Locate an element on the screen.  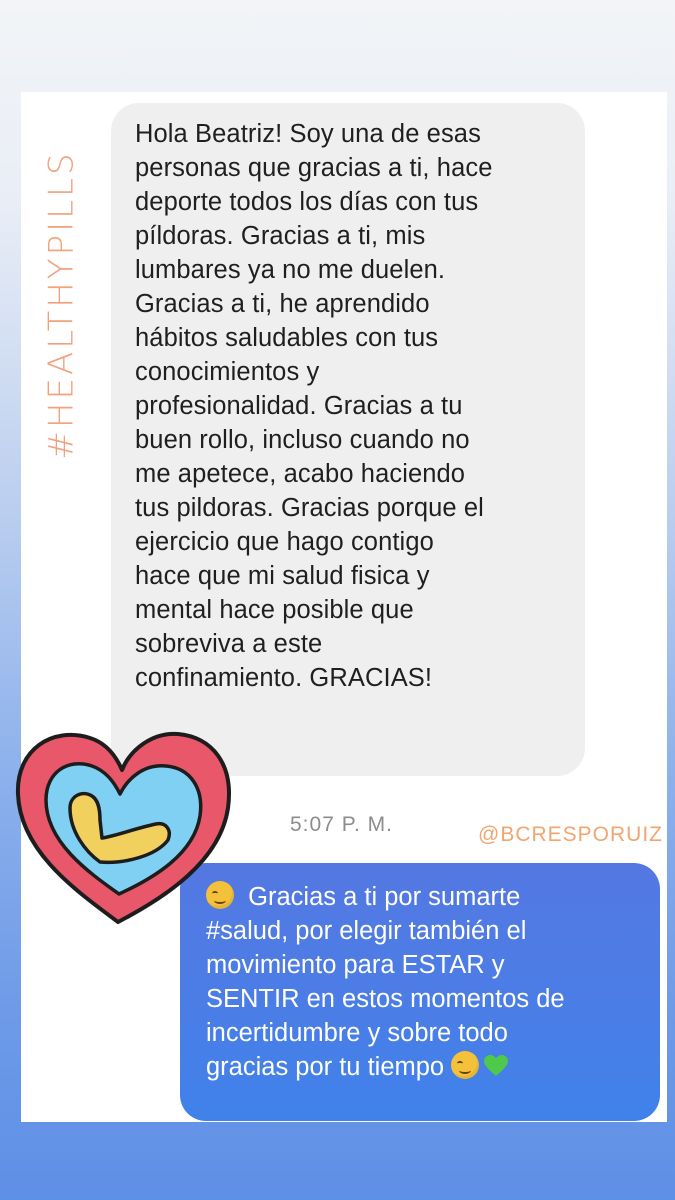
message-line: Gracias a ti por sumarte is located at coordinates (423, 897).